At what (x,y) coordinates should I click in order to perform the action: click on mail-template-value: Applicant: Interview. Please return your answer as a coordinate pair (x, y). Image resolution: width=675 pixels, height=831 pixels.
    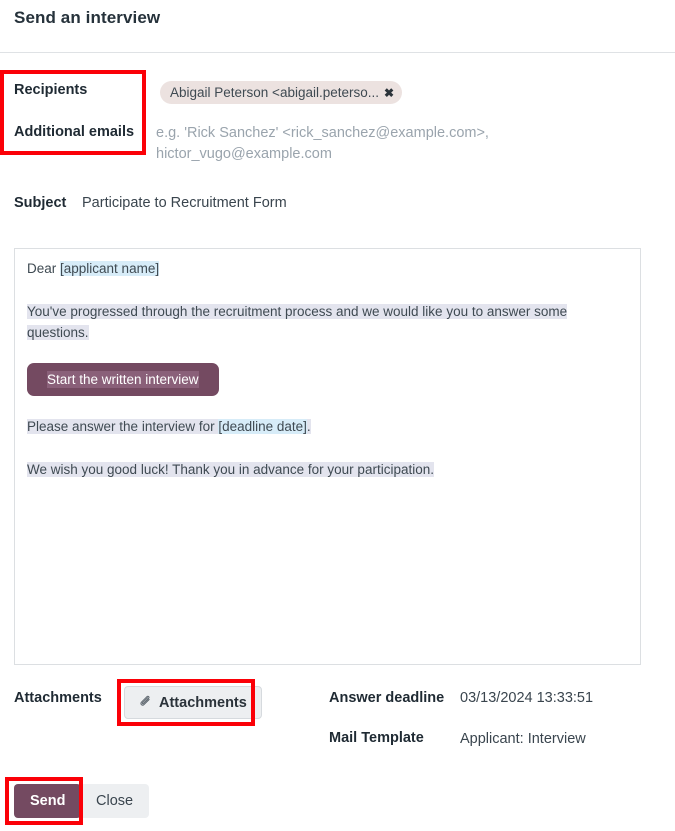
    Looking at the image, I should click on (523, 739).